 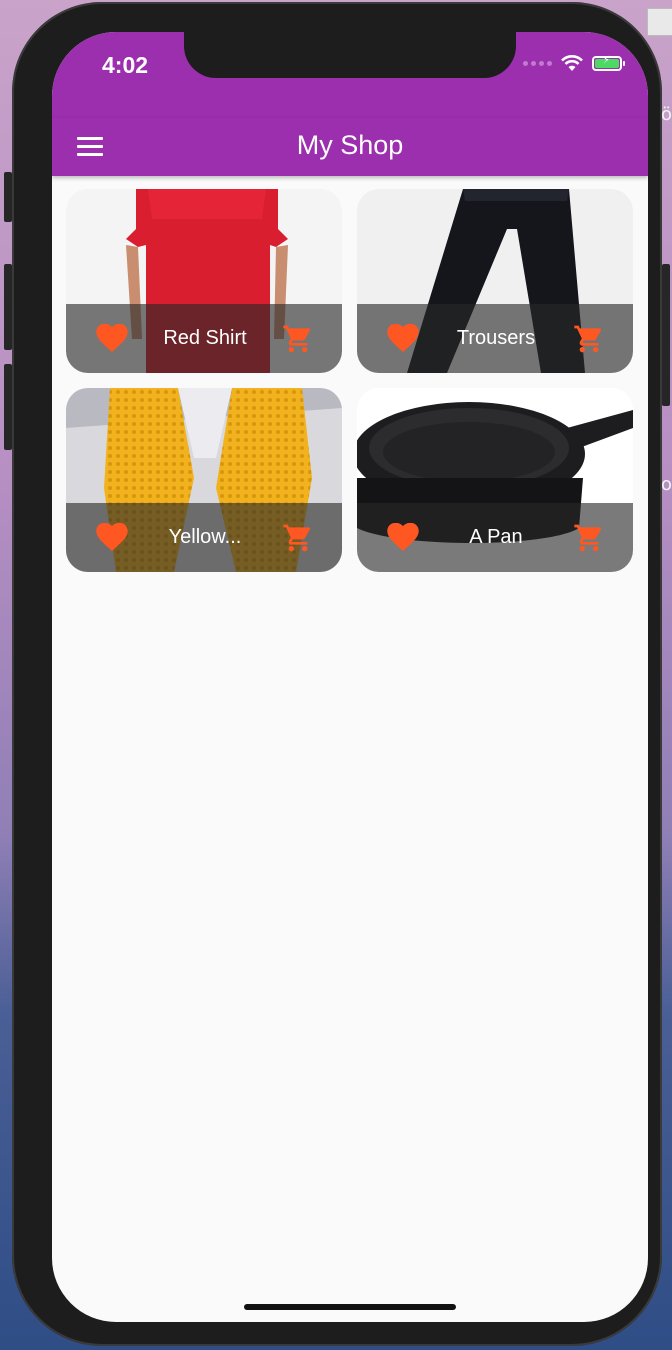 I want to click on product-tile: A Pan, so click(x=495, y=480).